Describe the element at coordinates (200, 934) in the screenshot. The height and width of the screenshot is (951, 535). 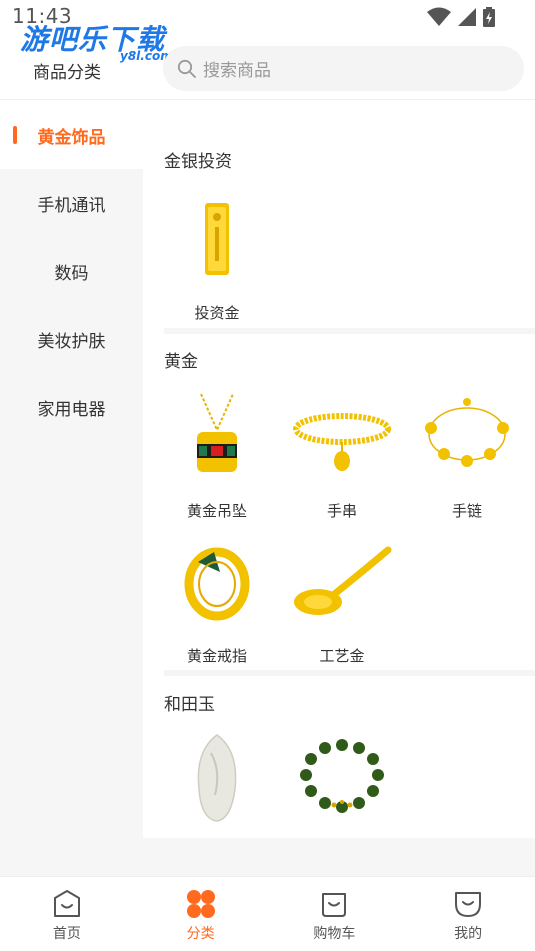
I see `tab-label: 分类` at that location.